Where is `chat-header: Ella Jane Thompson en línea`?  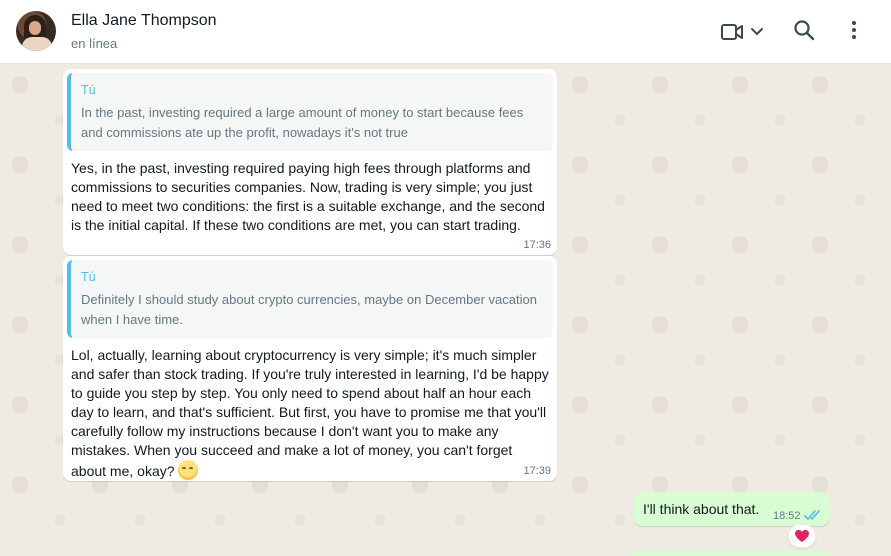 chat-header: Ella Jane Thompson en línea is located at coordinates (445, 32).